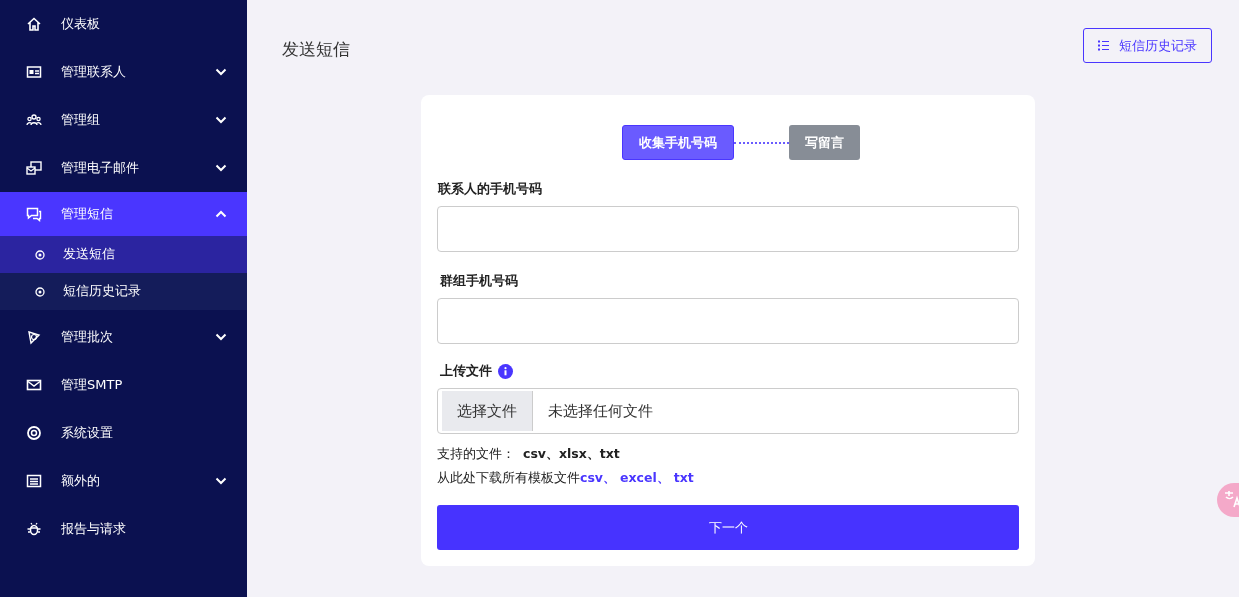  Describe the element at coordinates (34, 120) in the screenshot. I see `people-icon` at that location.